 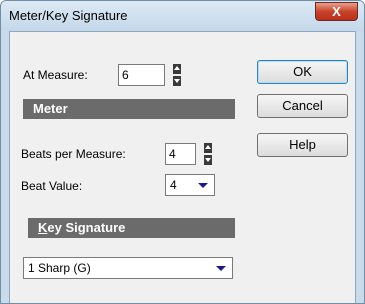 I want to click on help-button: Help, so click(x=302, y=145).